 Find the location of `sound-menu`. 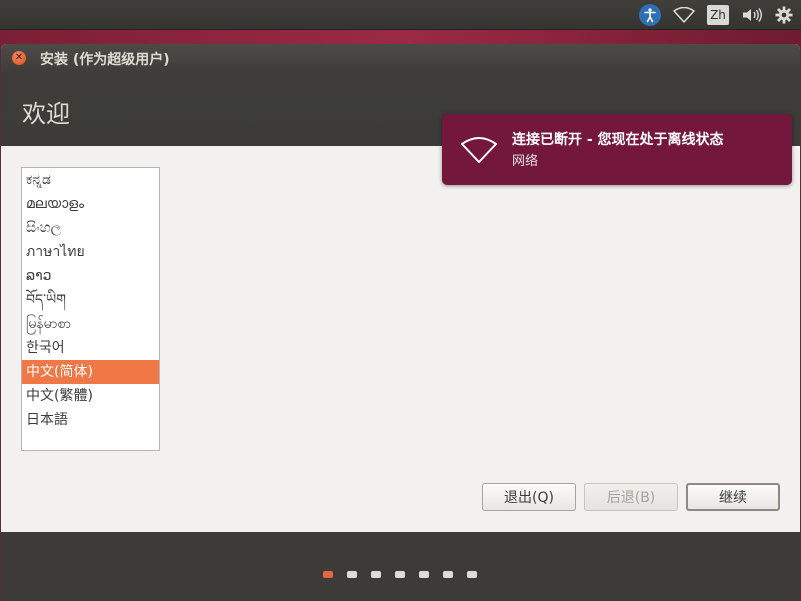

sound-menu is located at coordinates (752, 14).